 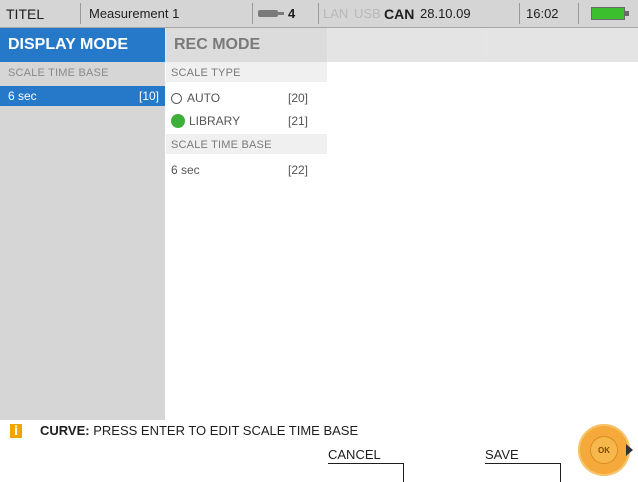 What do you see at coordinates (134, 13) in the screenshot?
I see `measurement-name: Measurement 1` at bounding box center [134, 13].